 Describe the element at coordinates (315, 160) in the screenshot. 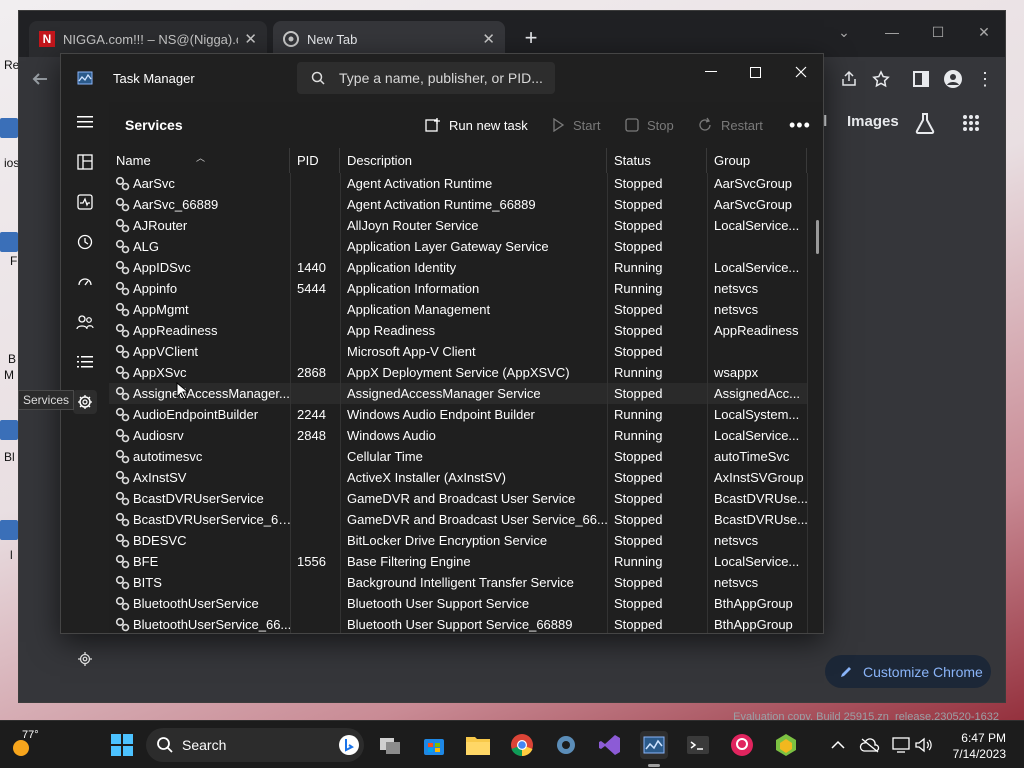

I see `column-header-pid: PID` at that location.